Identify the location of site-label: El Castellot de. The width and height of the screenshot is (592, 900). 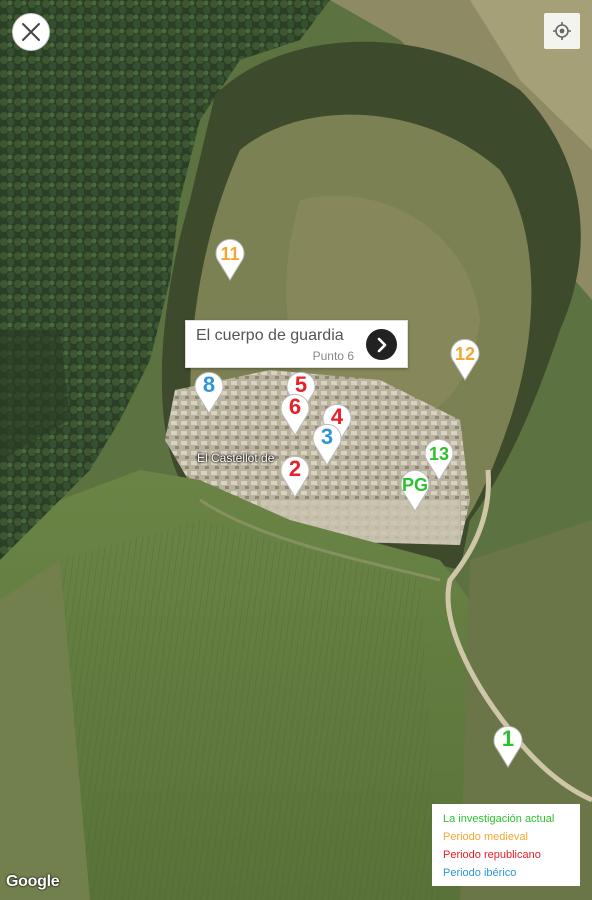
(236, 458).